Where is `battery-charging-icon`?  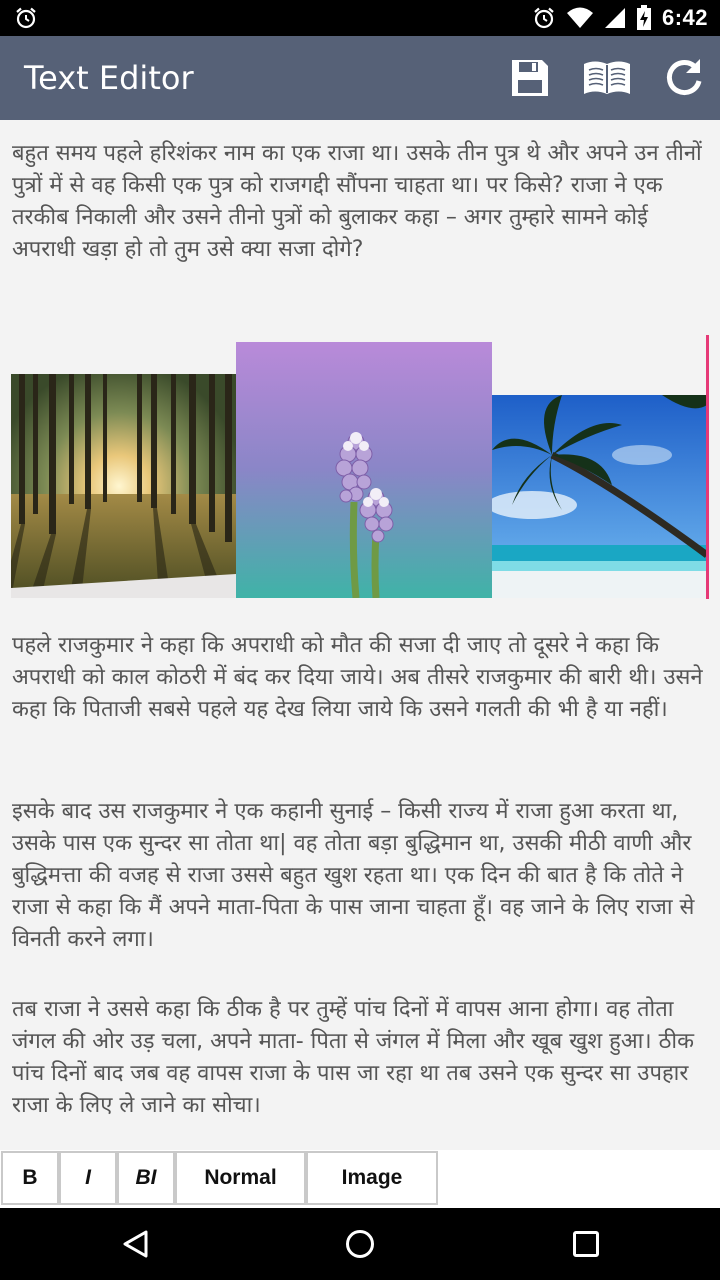 battery-charging-icon is located at coordinates (643, 17).